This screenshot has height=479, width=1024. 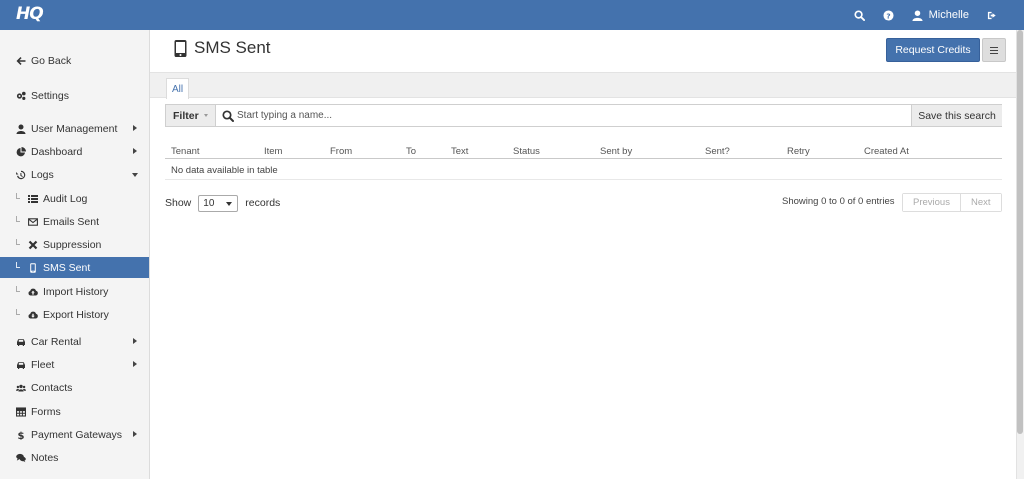 What do you see at coordinates (74, 60) in the screenshot?
I see `sidebar-item-go-back: Go Back` at bounding box center [74, 60].